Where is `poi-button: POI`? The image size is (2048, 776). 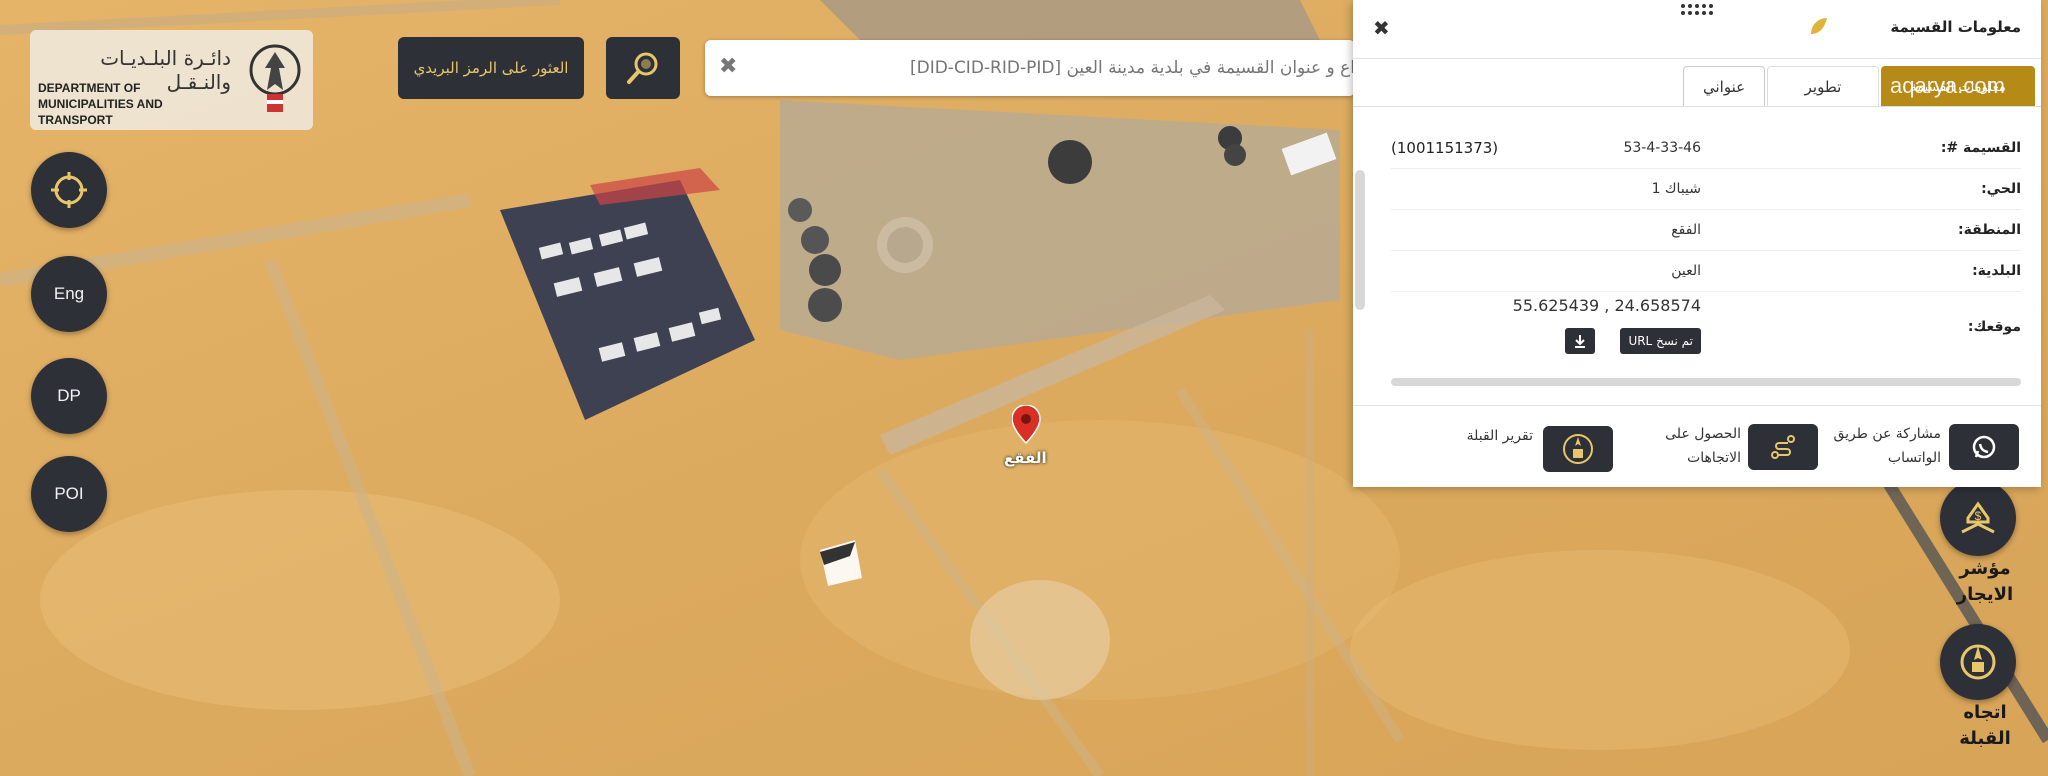 poi-button: POI is located at coordinates (69, 494).